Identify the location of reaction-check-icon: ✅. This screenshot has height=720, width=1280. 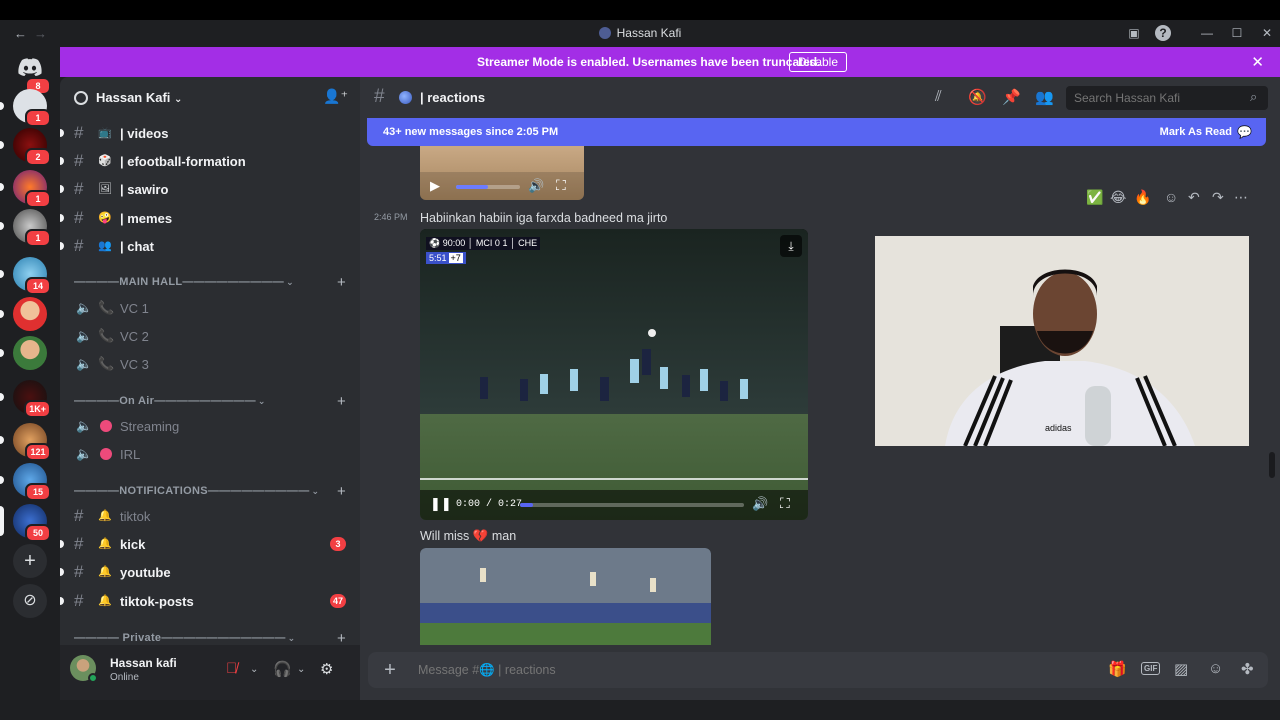
(1094, 197).